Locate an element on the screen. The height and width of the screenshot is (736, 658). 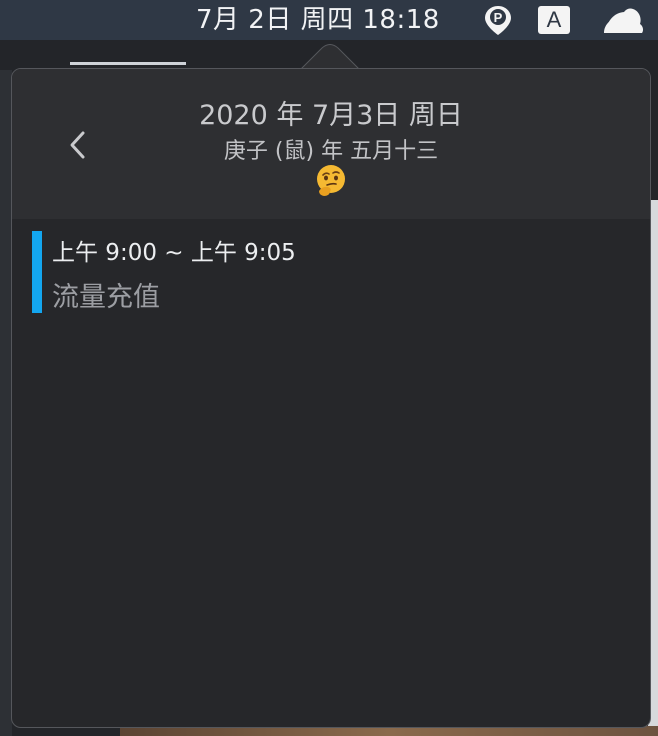
date-title: 2020 年 7月3日 周日 is located at coordinates (331, 115).